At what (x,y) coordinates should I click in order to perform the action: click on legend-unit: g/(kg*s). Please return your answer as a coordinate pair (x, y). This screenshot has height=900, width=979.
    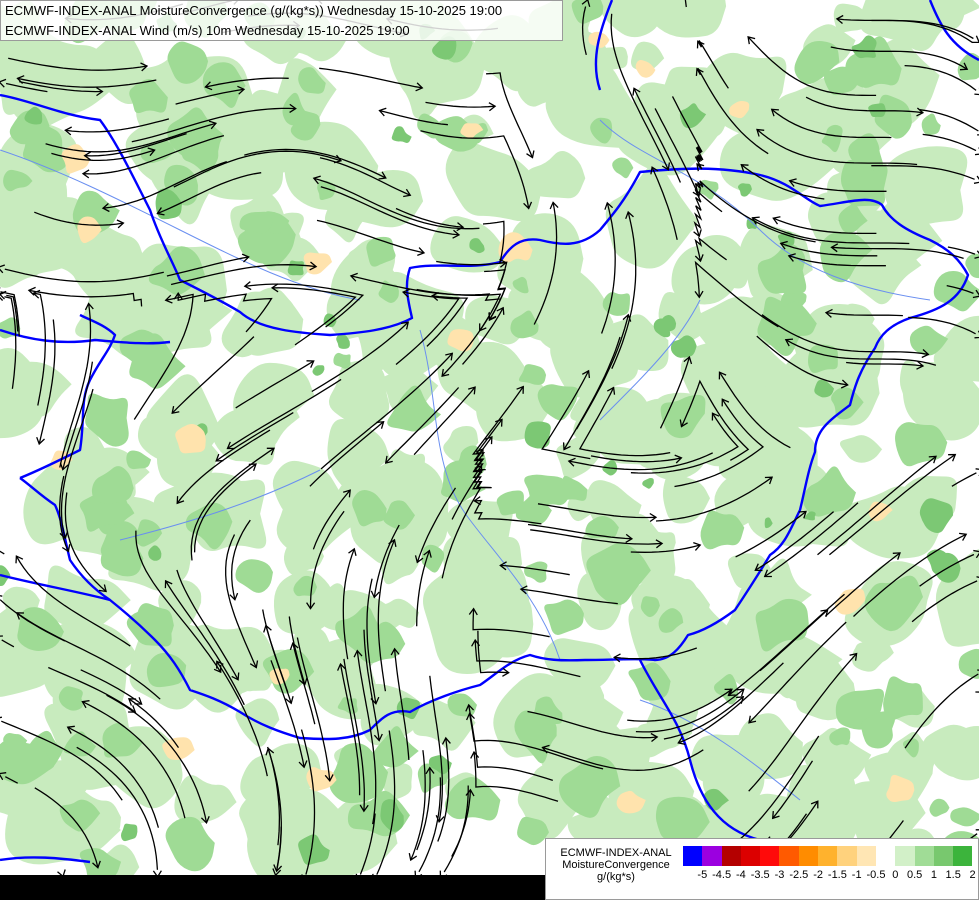
    Looking at the image, I should click on (616, 877).